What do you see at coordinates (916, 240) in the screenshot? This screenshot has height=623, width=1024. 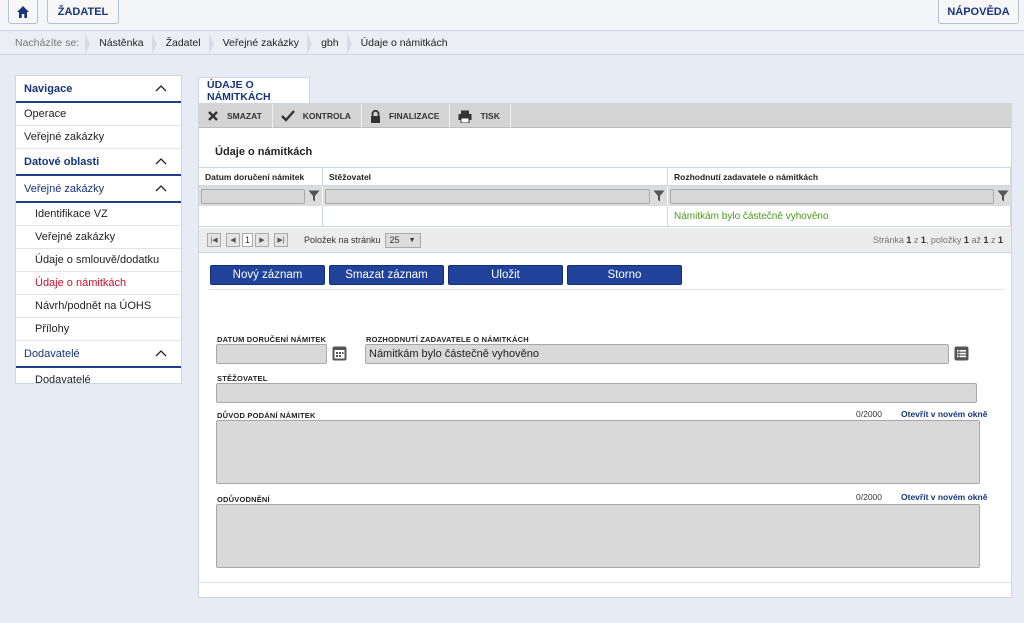 I see `pager-info-z: z` at bounding box center [916, 240].